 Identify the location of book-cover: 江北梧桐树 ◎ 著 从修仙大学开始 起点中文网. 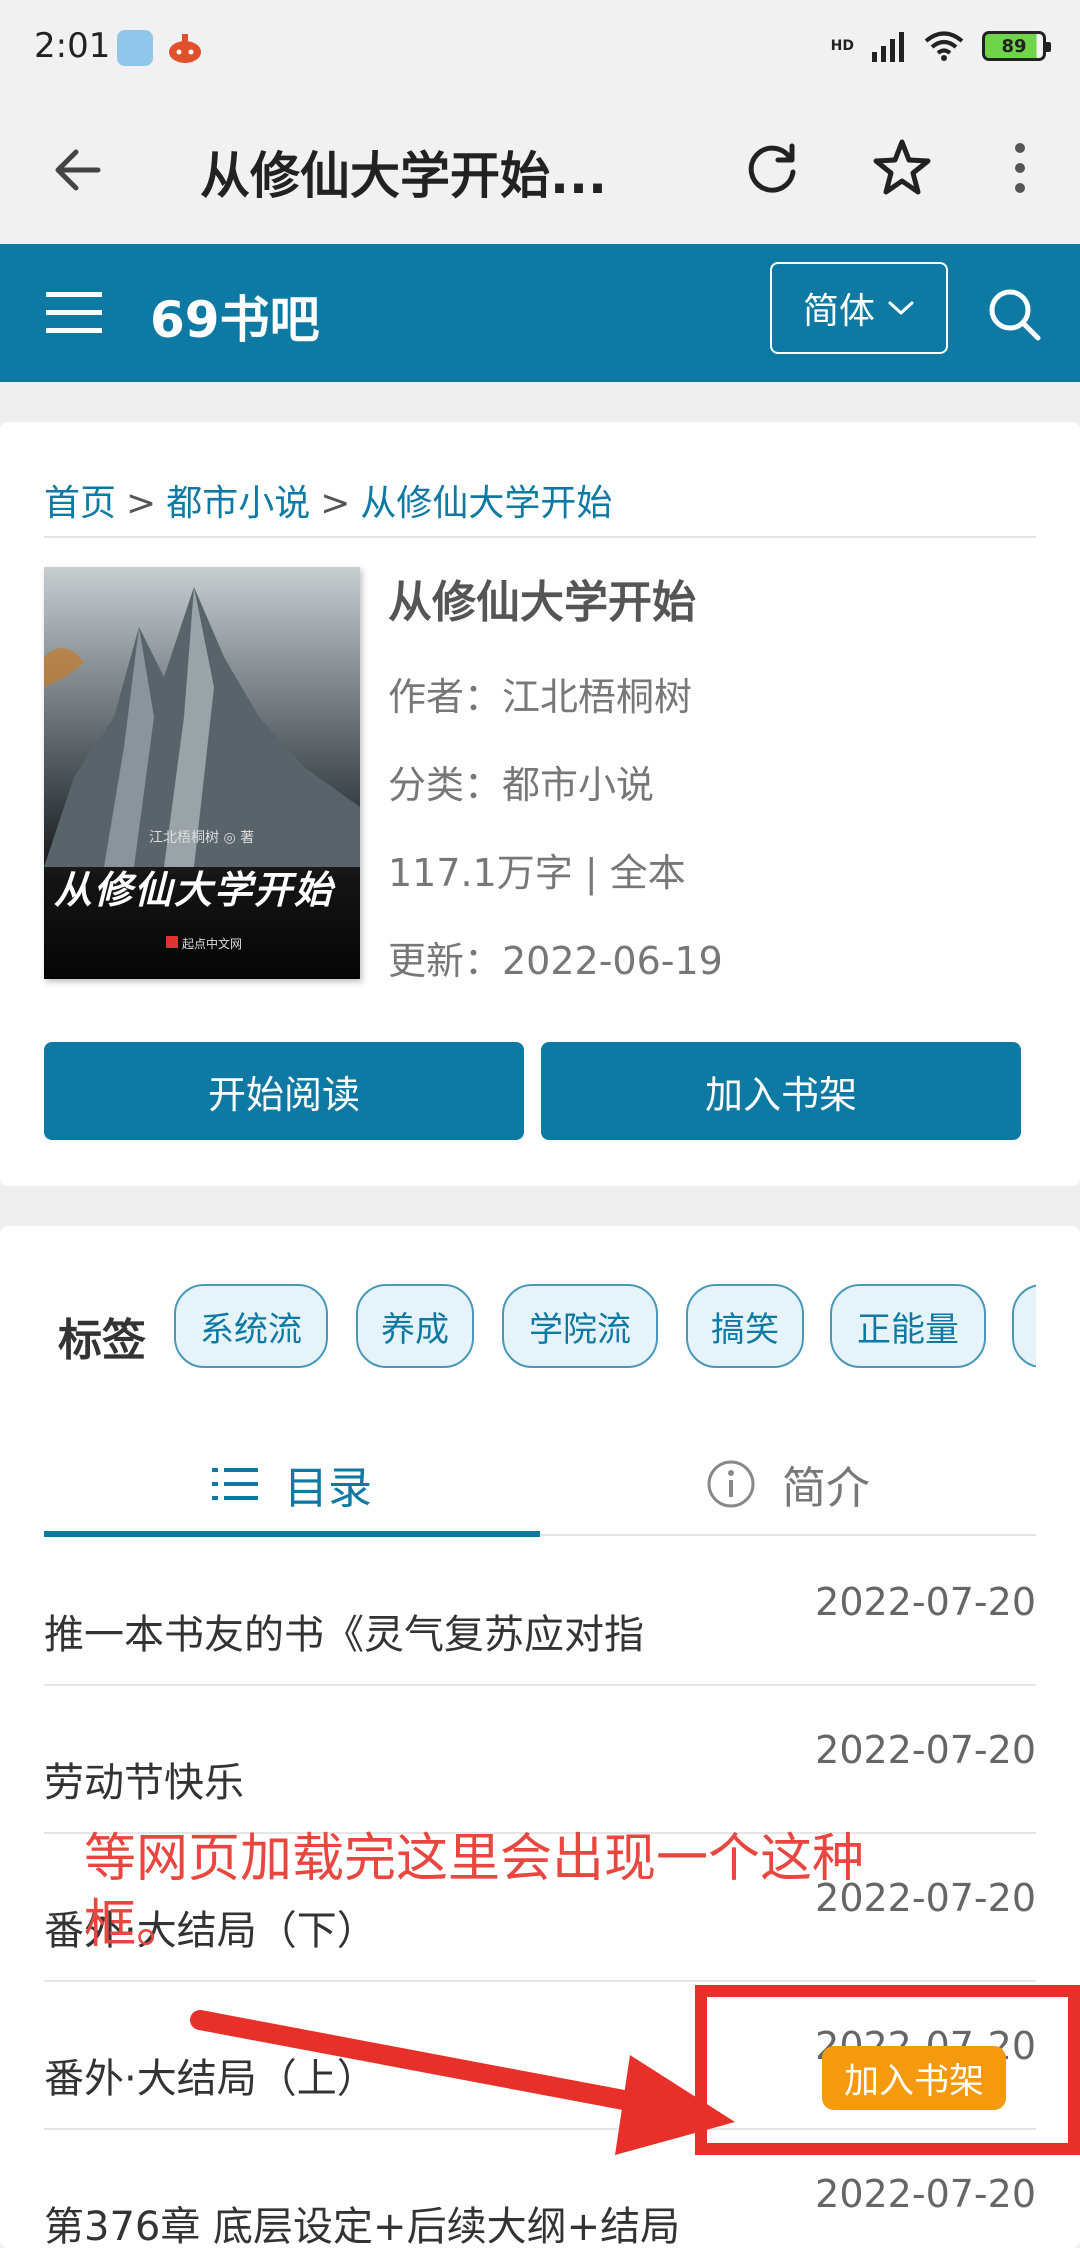
(202, 773).